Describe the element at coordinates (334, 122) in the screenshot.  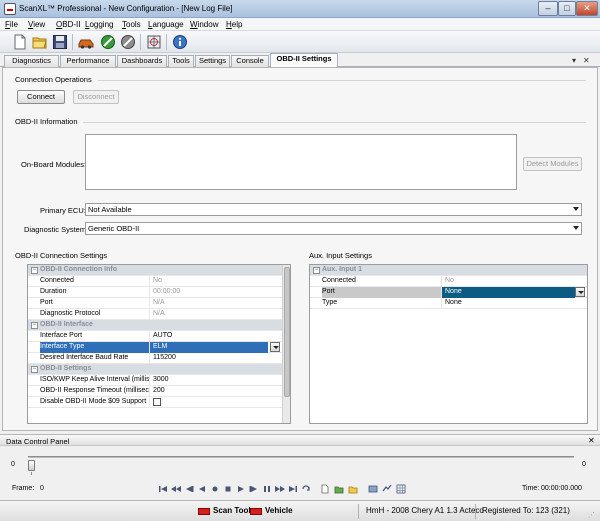
I see `divider` at that location.